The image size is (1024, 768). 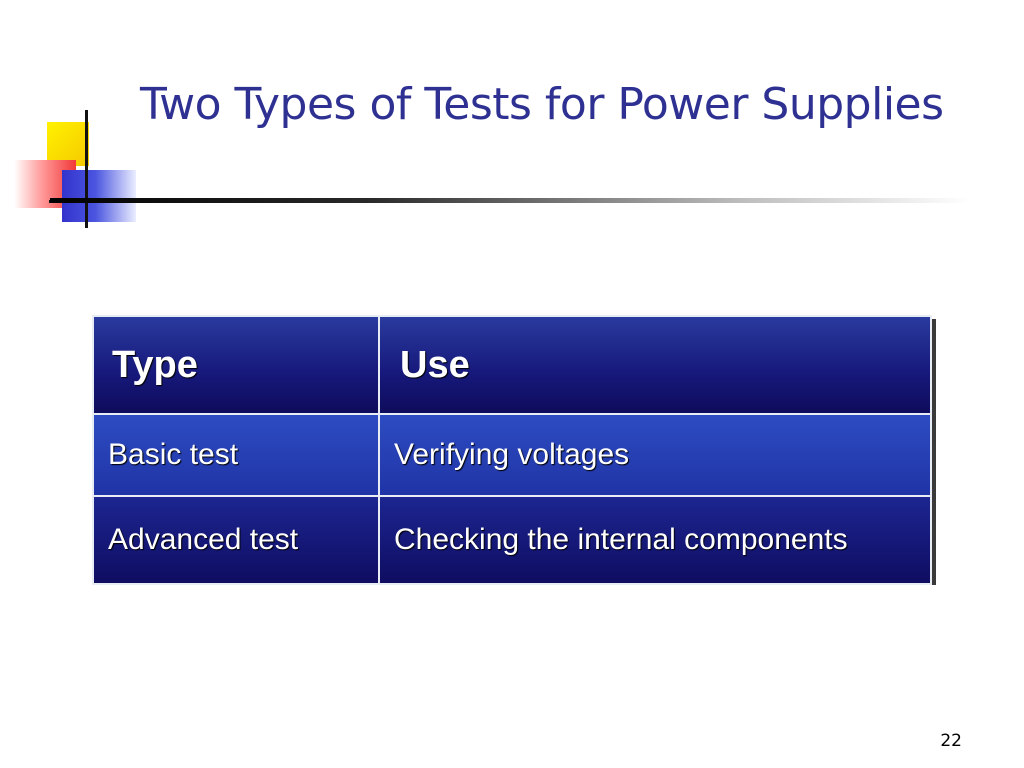 I want to click on cell-type: Basic test, so click(x=236, y=455).